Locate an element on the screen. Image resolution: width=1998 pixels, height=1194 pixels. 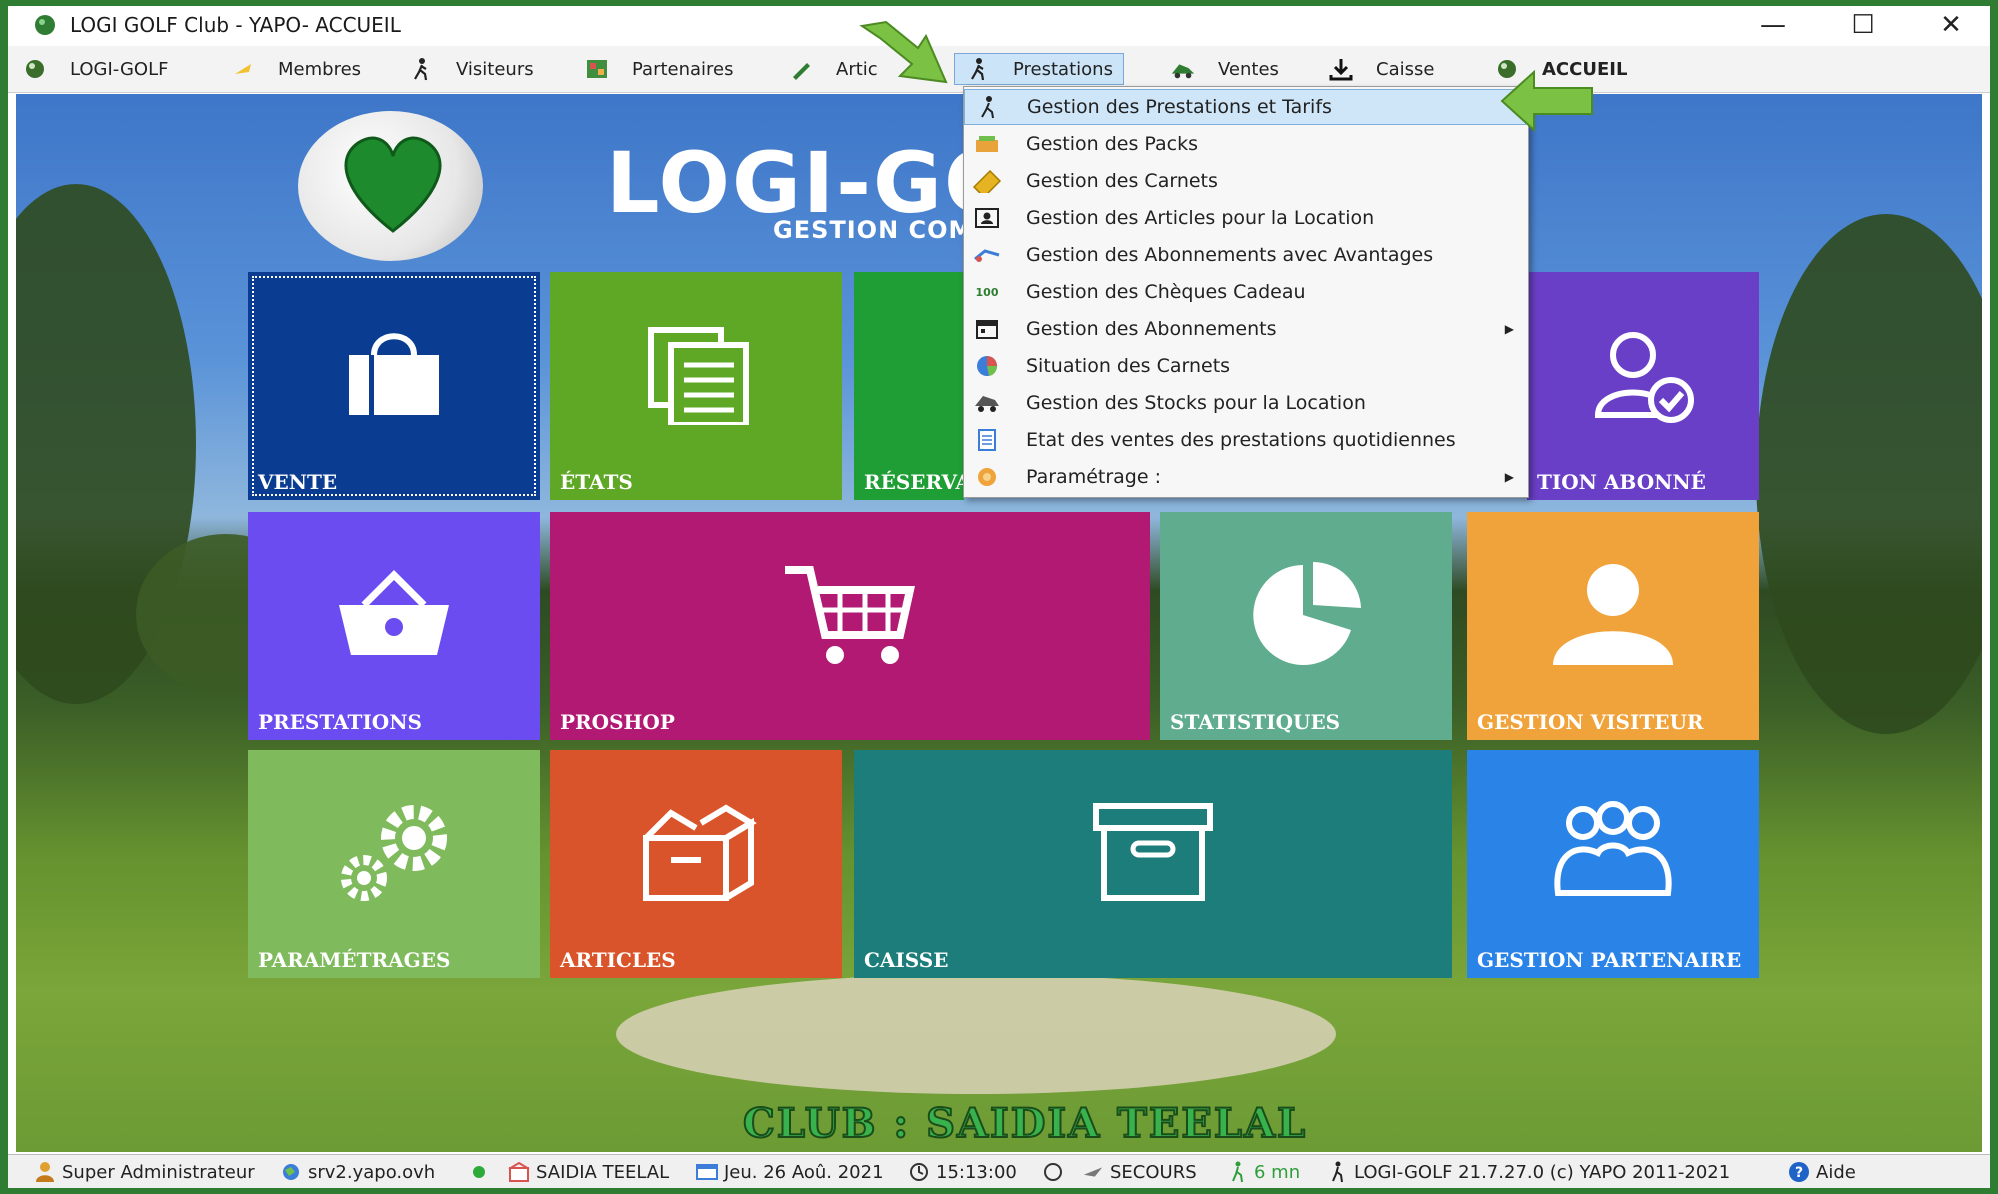
close-button: ✕ is located at coordinates (1951, 25).